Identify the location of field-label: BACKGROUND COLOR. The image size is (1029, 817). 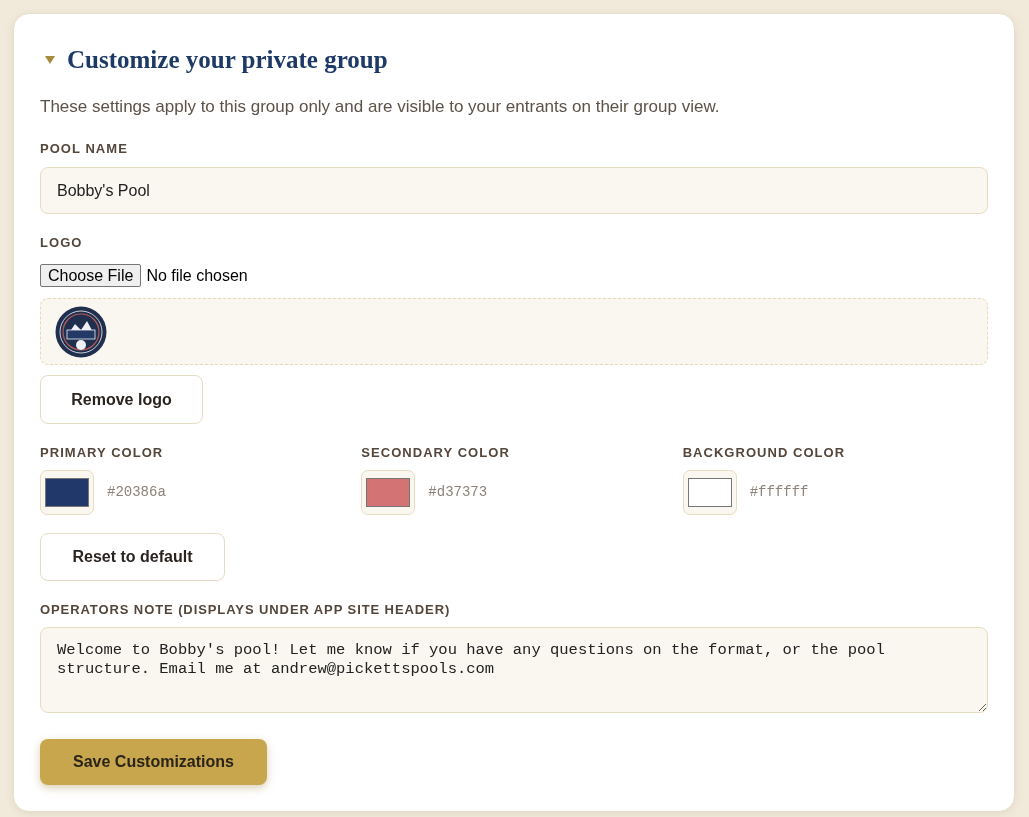
(764, 453).